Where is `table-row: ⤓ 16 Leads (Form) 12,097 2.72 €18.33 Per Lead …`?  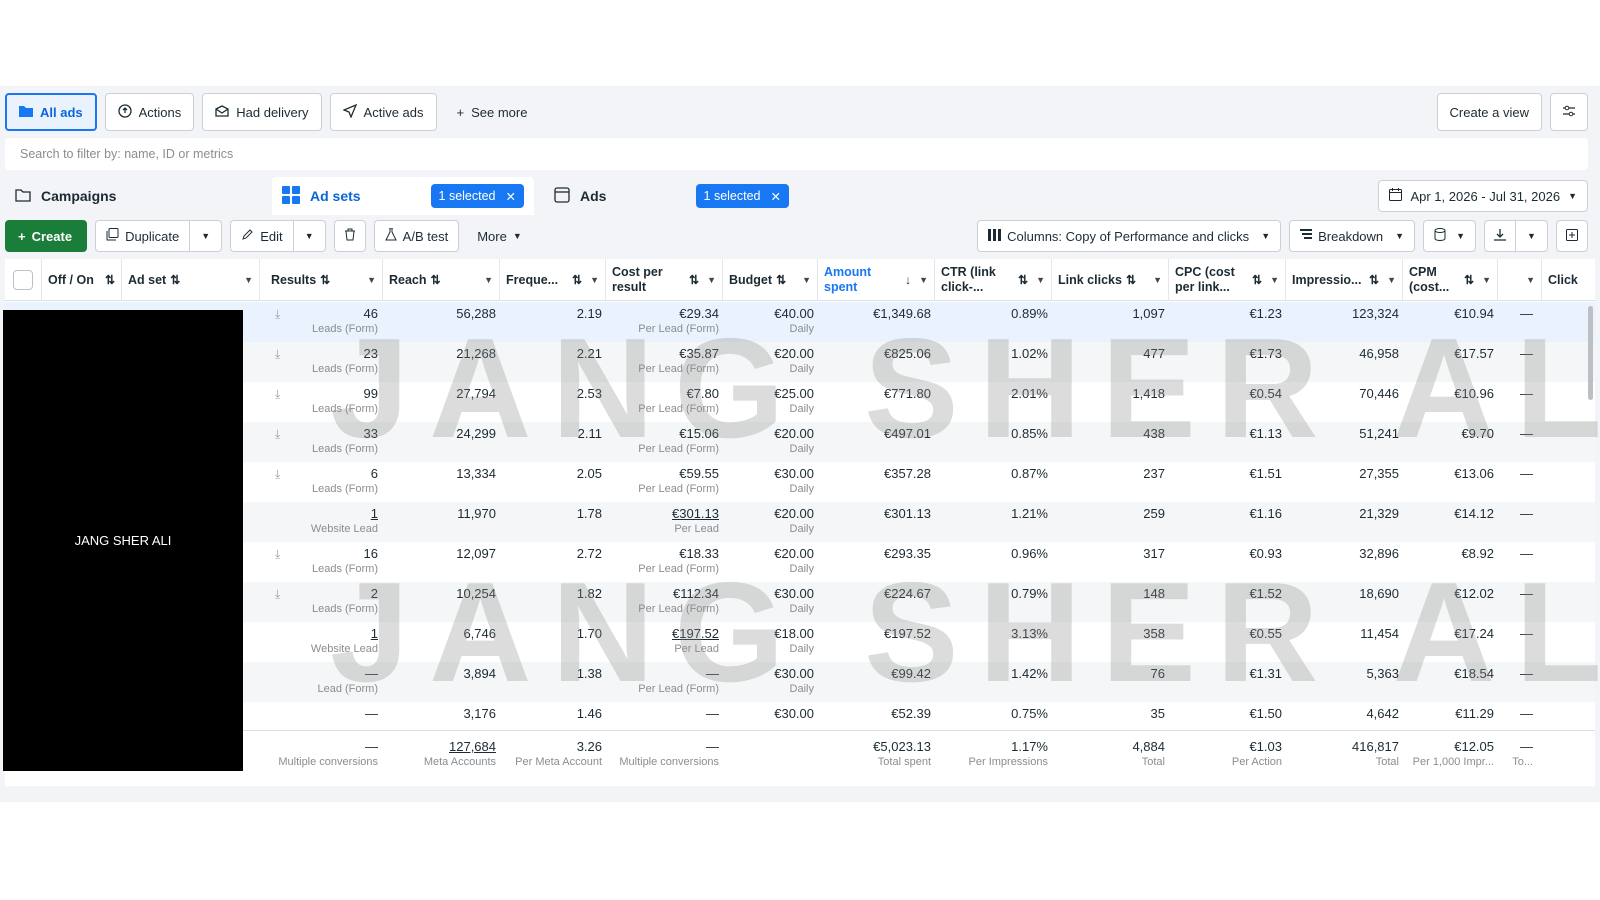 table-row: ⤓ 16 Leads (Form) 12,097 2.72 €18.33 Per Lead … is located at coordinates (800, 562).